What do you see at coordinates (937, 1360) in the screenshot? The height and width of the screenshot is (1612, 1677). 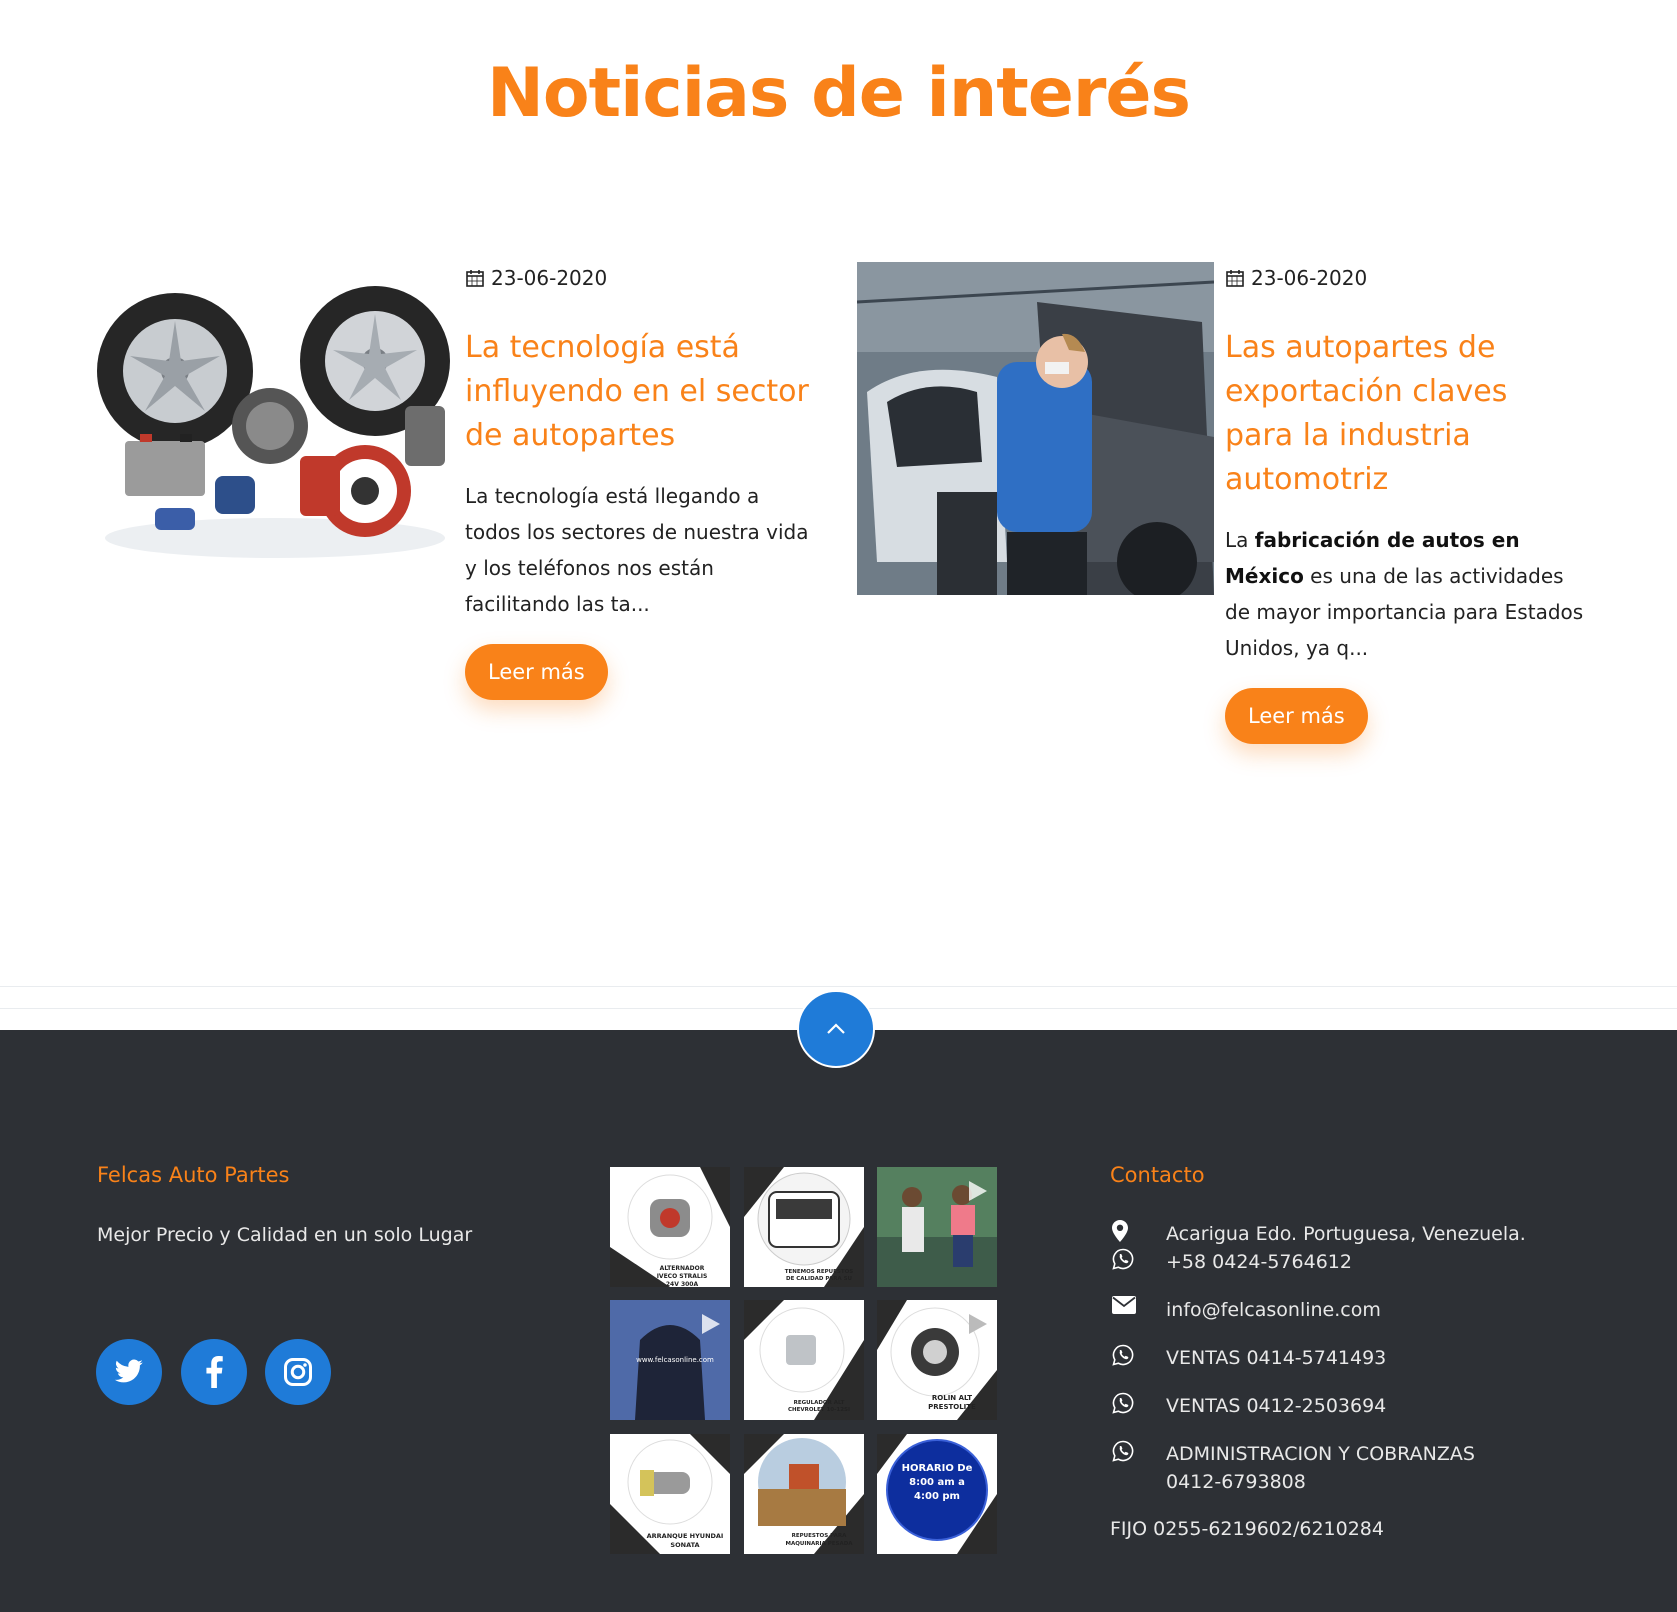 I see `instagram-video-post: ROLIN ALT PRESTOLITE` at bounding box center [937, 1360].